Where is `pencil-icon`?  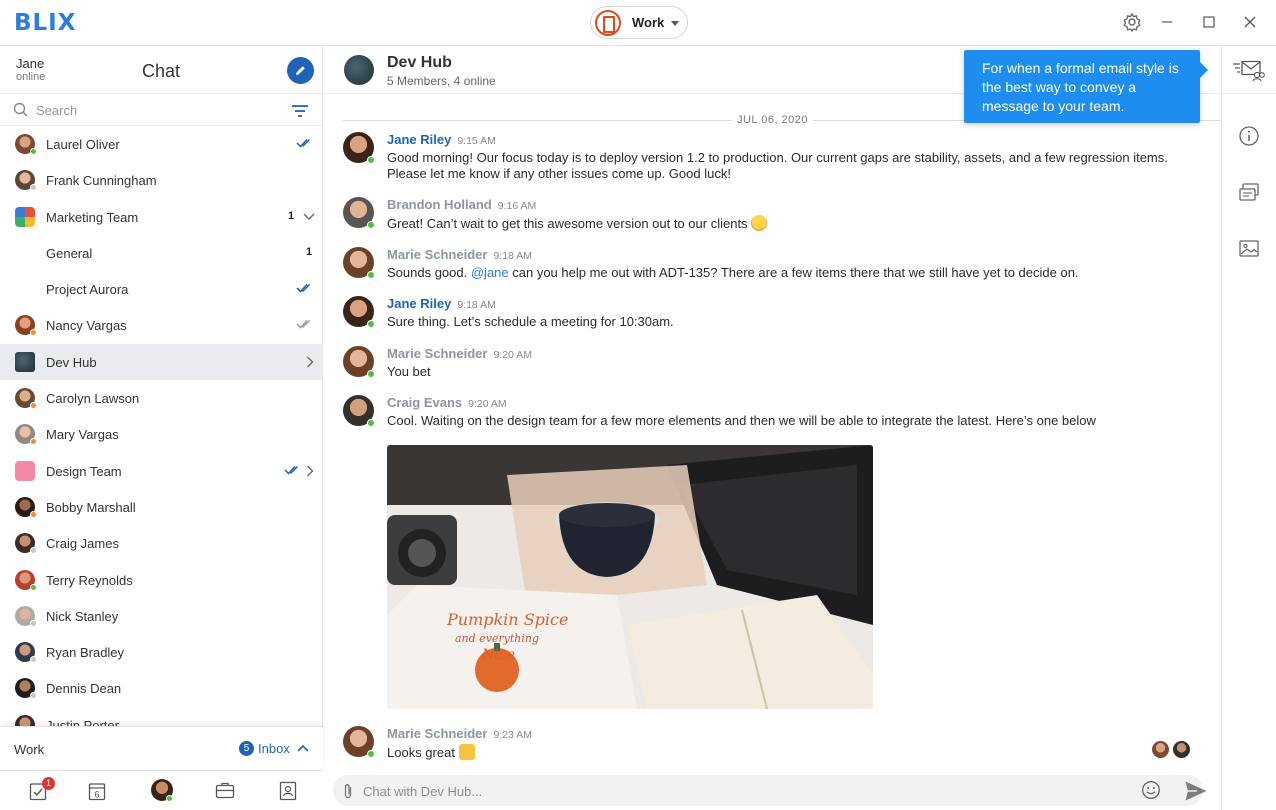
pencil-icon is located at coordinates (300, 70).